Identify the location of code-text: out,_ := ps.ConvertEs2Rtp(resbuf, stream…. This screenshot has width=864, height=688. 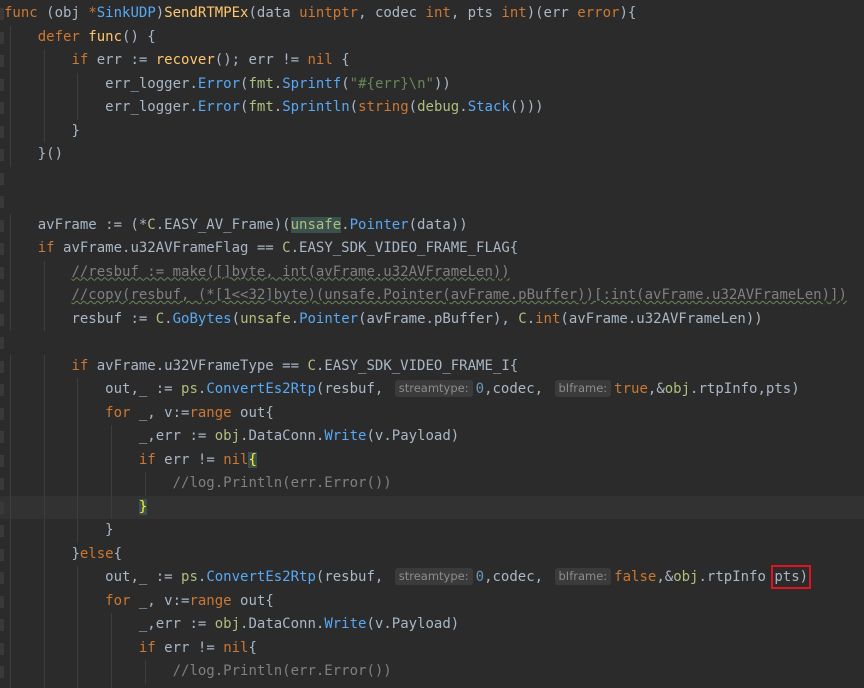
(452, 390).